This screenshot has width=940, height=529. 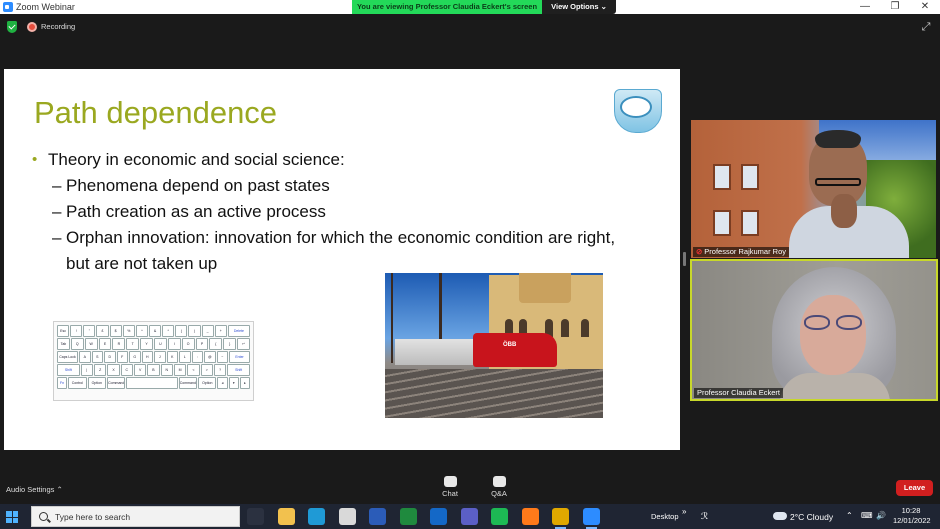 I want to click on keyboard-row: Tab Q W E R T Y U I O P{} ↵, so click(x=154, y=344).